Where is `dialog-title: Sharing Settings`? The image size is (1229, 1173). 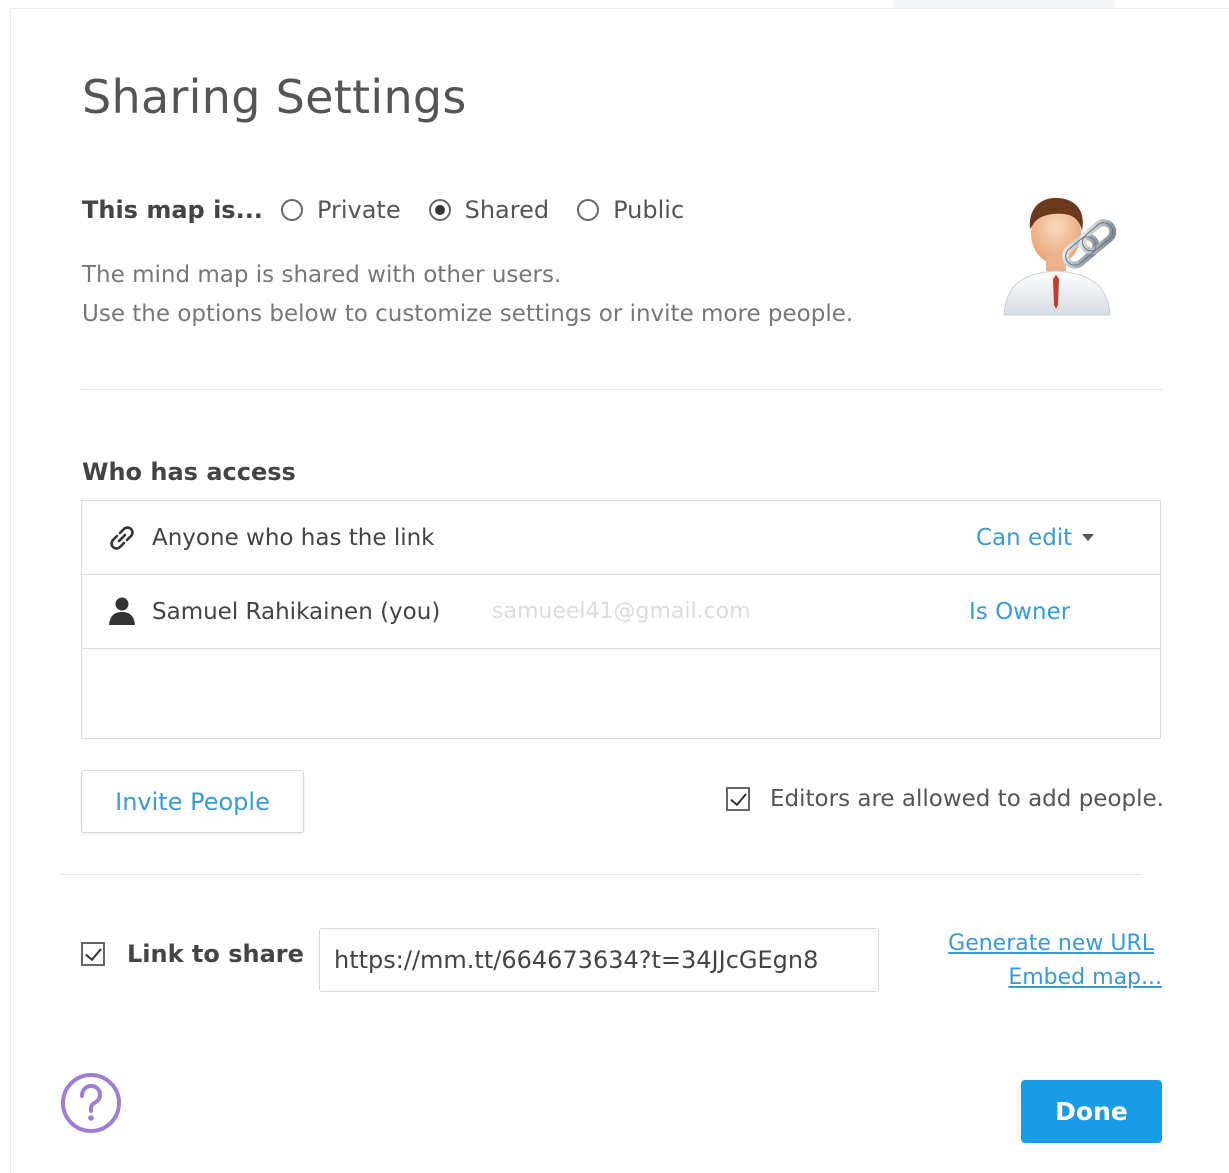 dialog-title: Sharing Settings is located at coordinates (274, 97).